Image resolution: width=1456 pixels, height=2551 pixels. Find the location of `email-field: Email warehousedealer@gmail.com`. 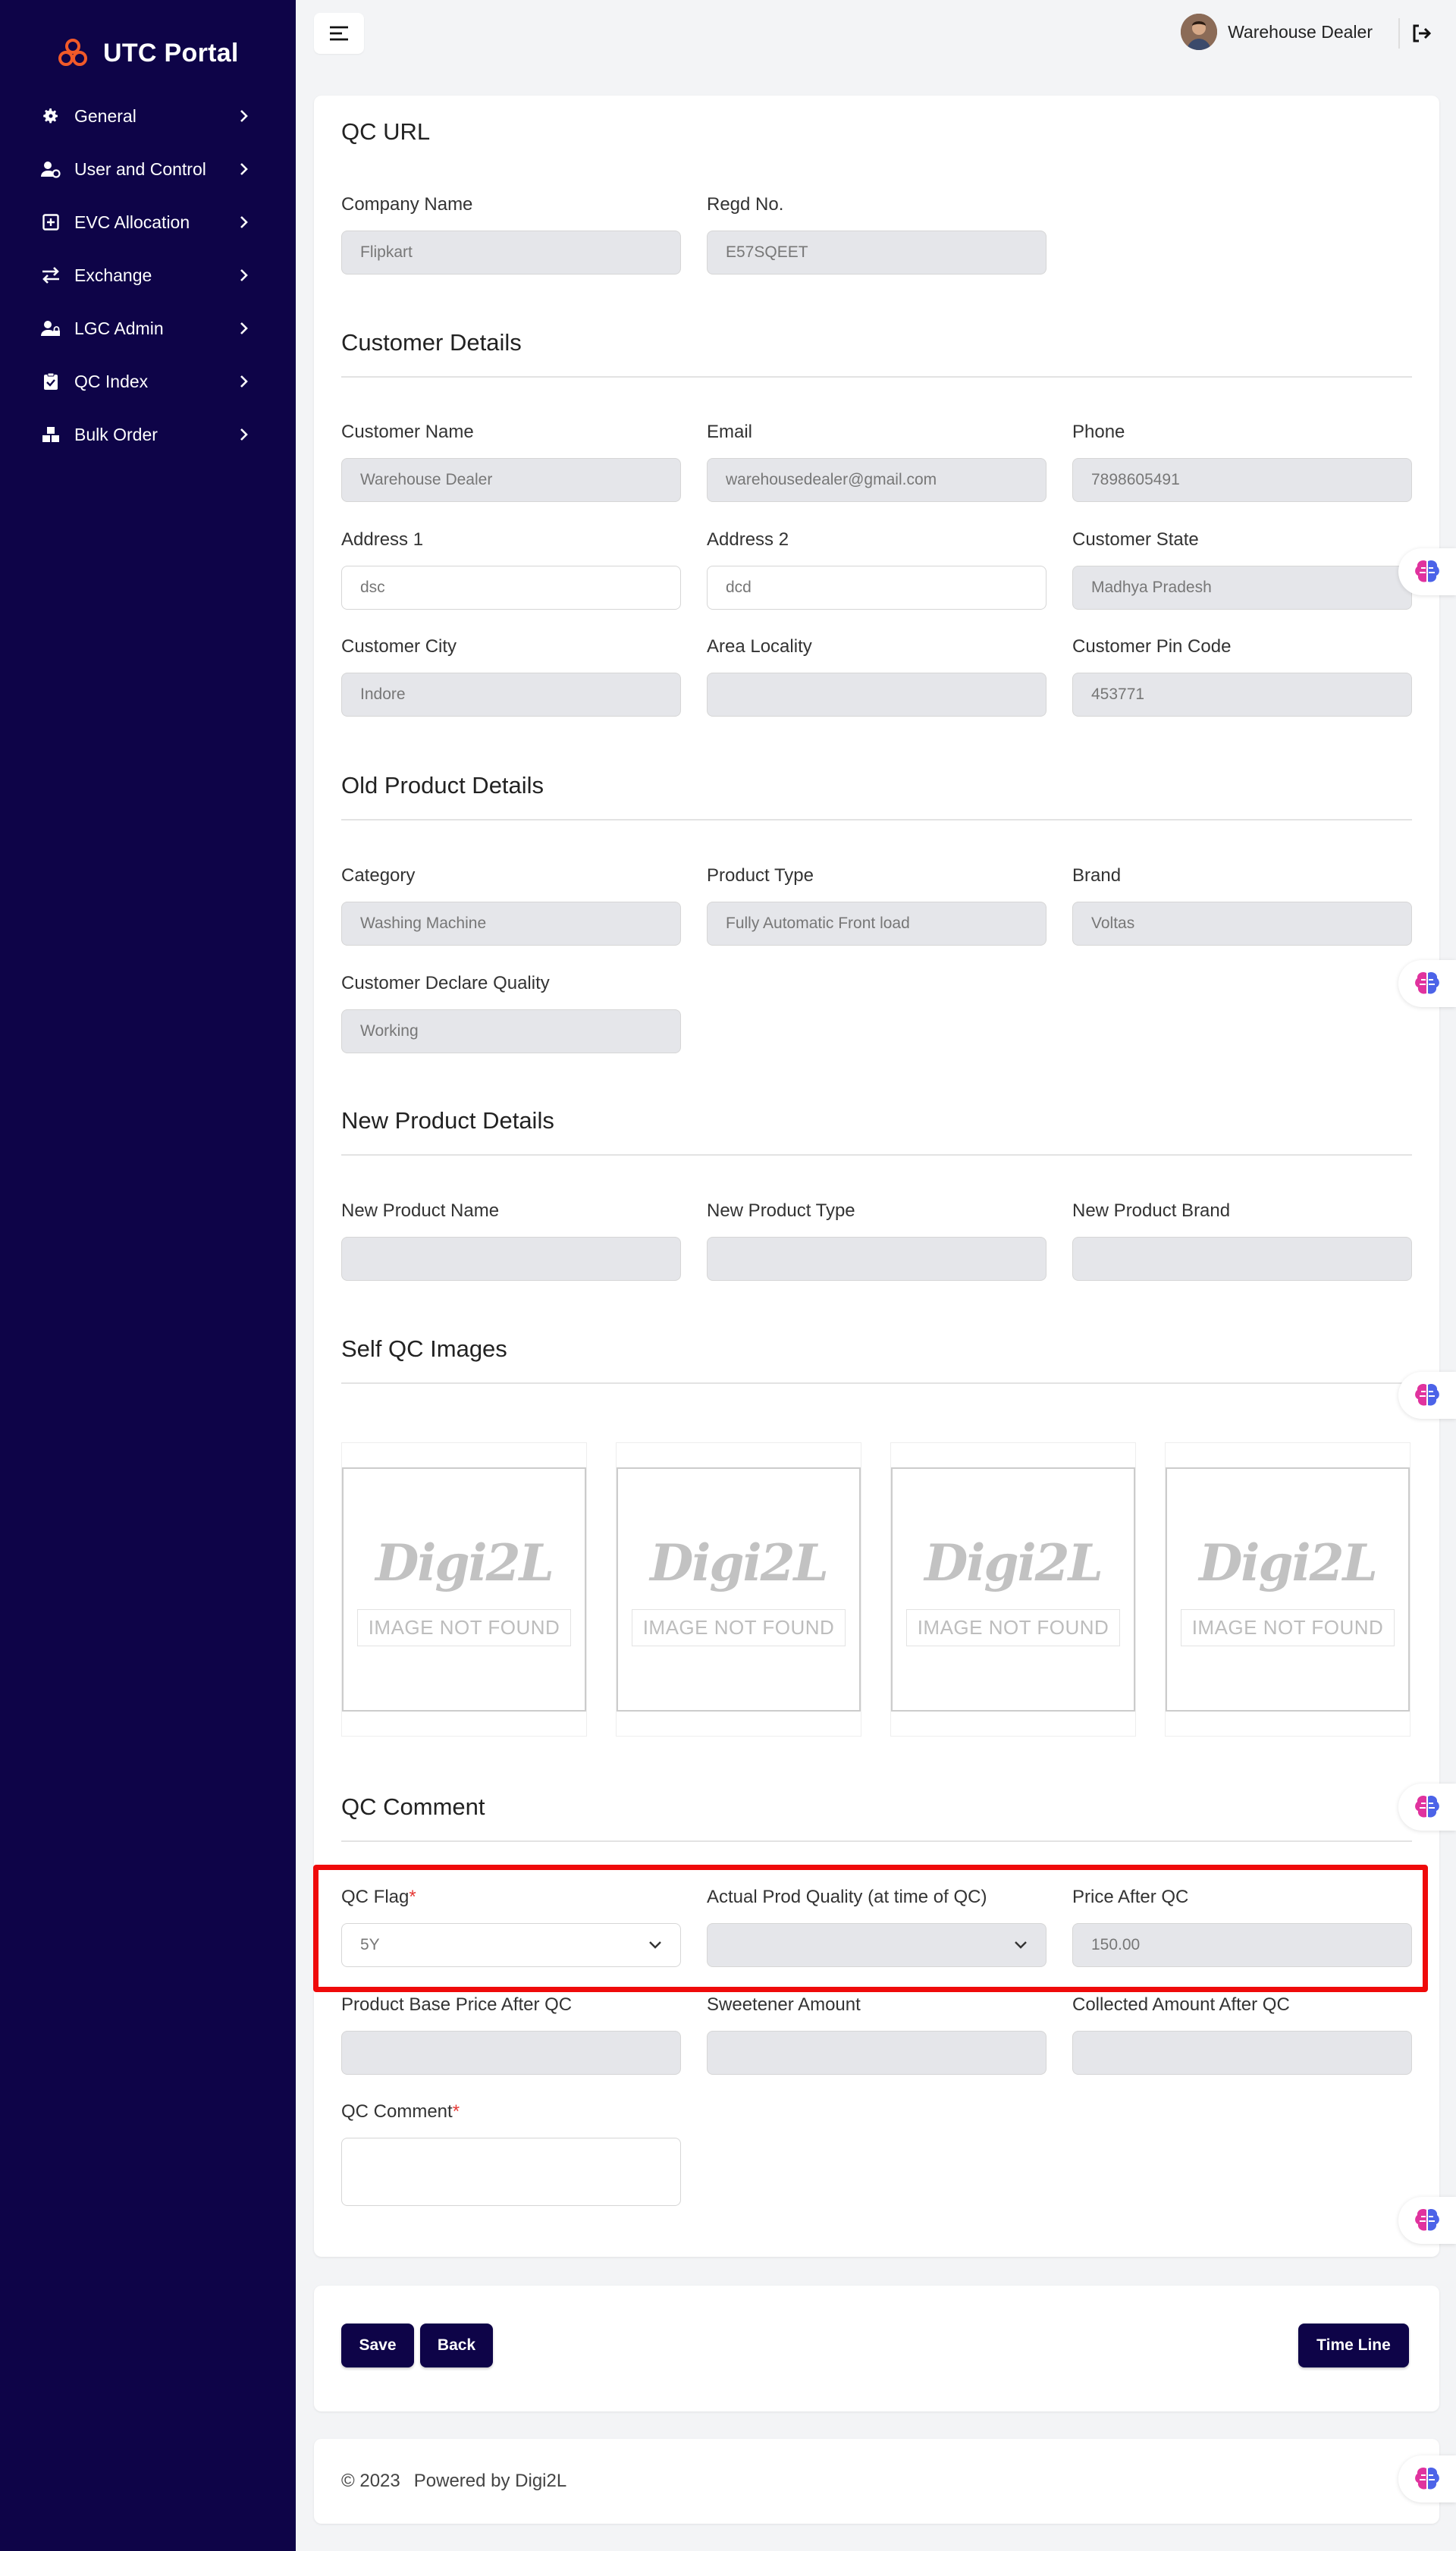

email-field: Email warehousedealer@gmail.com is located at coordinates (876, 462).